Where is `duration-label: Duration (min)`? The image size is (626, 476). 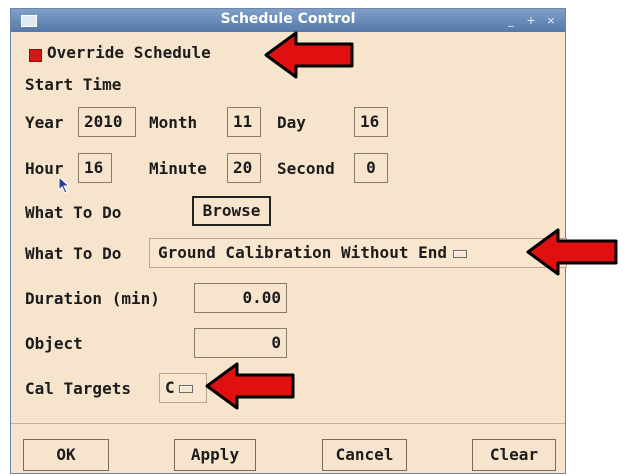 duration-label: Duration (min) is located at coordinates (92, 298).